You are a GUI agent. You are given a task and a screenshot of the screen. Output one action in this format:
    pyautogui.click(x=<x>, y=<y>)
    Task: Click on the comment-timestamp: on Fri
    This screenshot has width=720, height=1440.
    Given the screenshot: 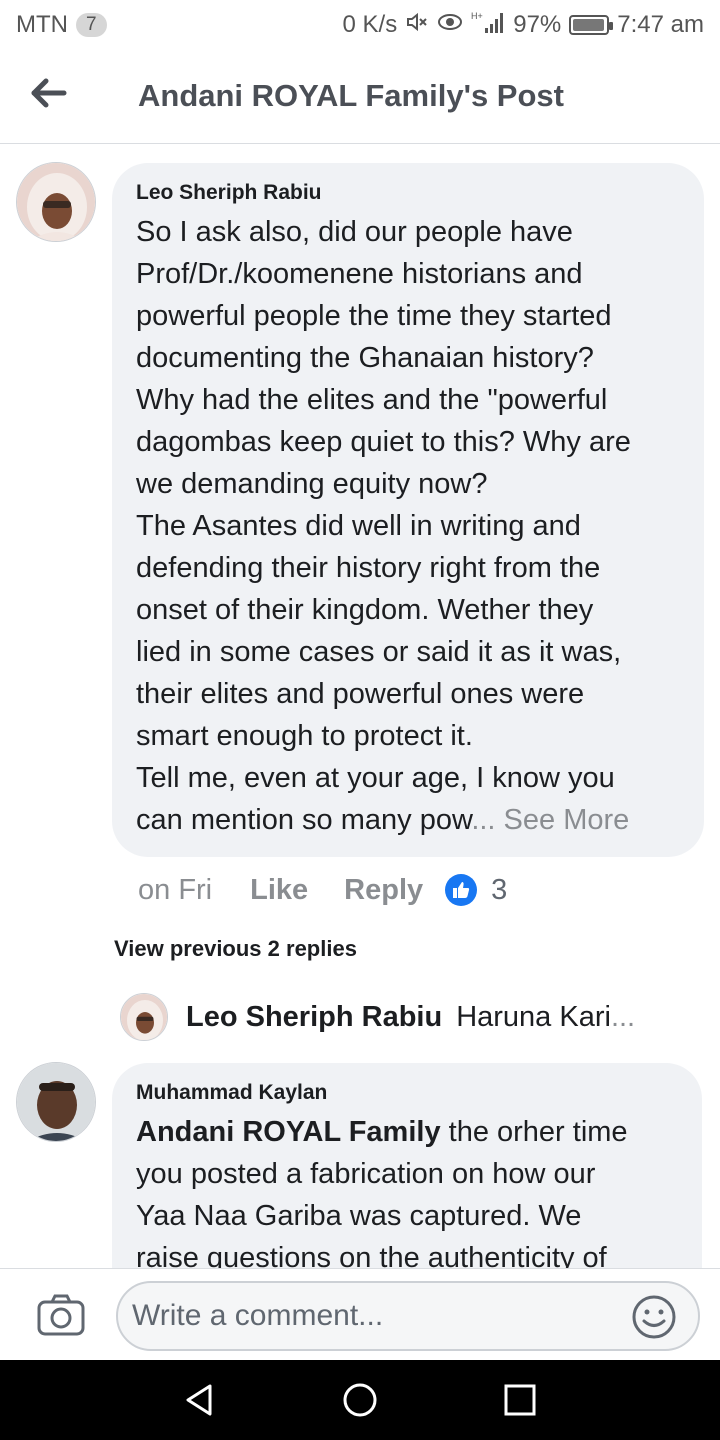 What is the action you would take?
    pyautogui.click(x=175, y=889)
    